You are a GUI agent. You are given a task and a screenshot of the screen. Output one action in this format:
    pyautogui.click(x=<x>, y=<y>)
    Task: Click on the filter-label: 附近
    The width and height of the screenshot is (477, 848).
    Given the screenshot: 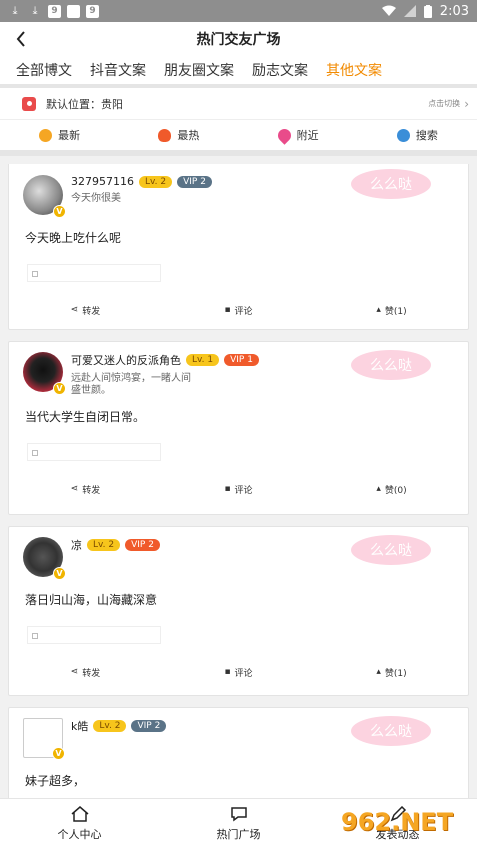 What is the action you would take?
    pyautogui.click(x=307, y=135)
    